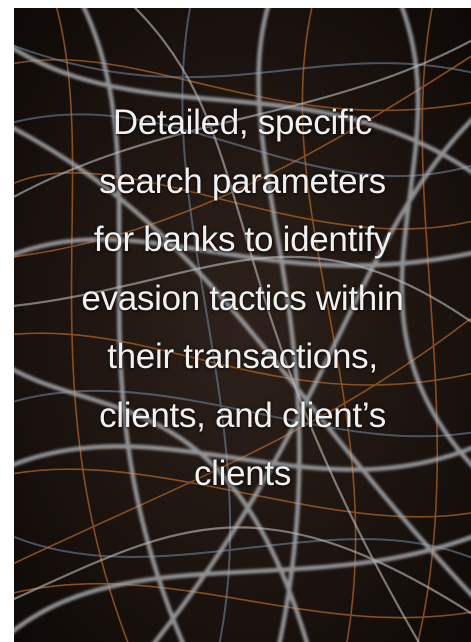  I want to click on caption-line: for banks to identify, so click(242, 239).